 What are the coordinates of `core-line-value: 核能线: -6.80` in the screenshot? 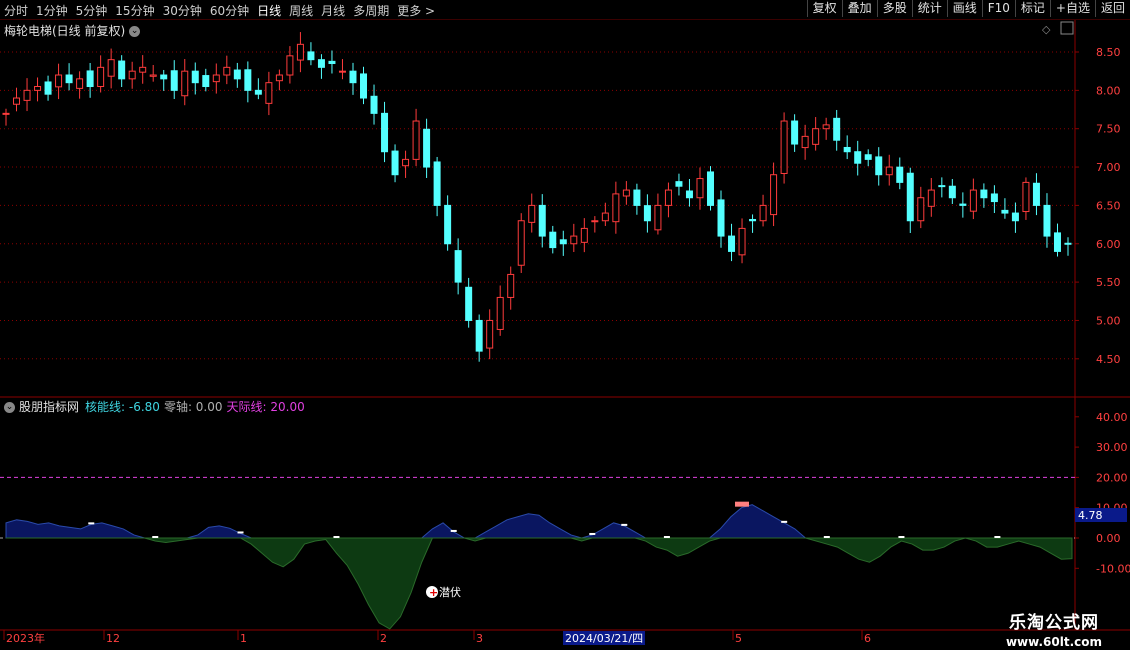 It's located at (122, 407).